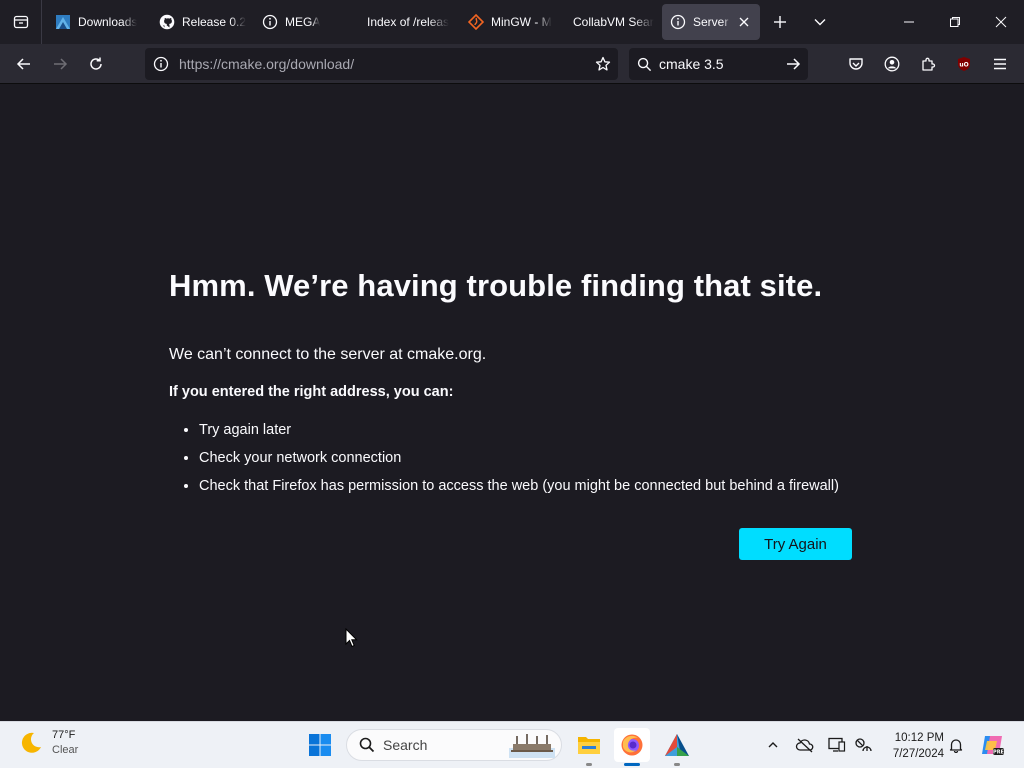  I want to click on firefox-view-icon, so click(20, 22).